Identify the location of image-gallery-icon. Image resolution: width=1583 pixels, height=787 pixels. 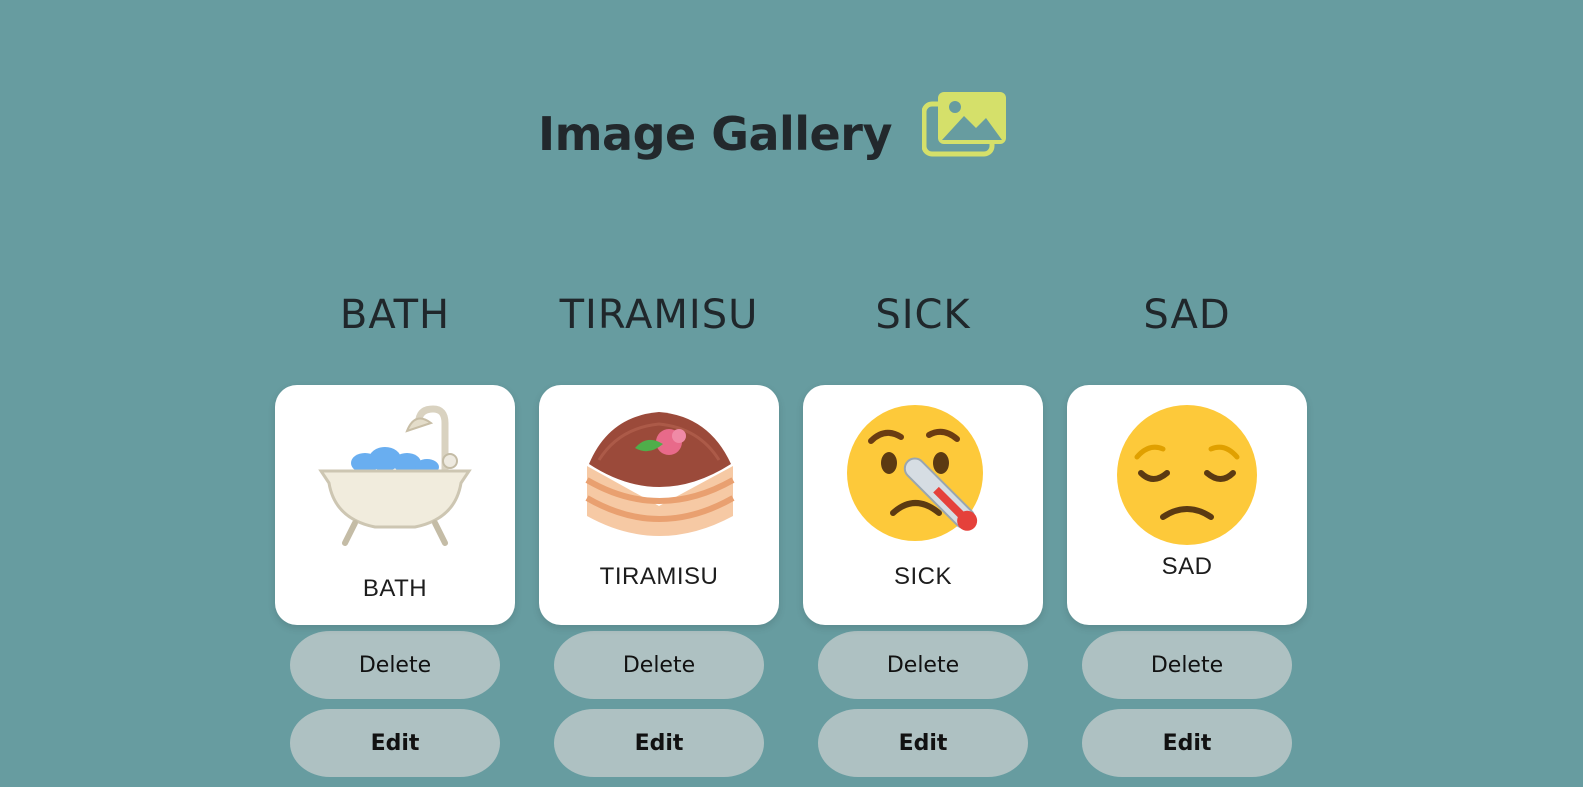
(963, 124).